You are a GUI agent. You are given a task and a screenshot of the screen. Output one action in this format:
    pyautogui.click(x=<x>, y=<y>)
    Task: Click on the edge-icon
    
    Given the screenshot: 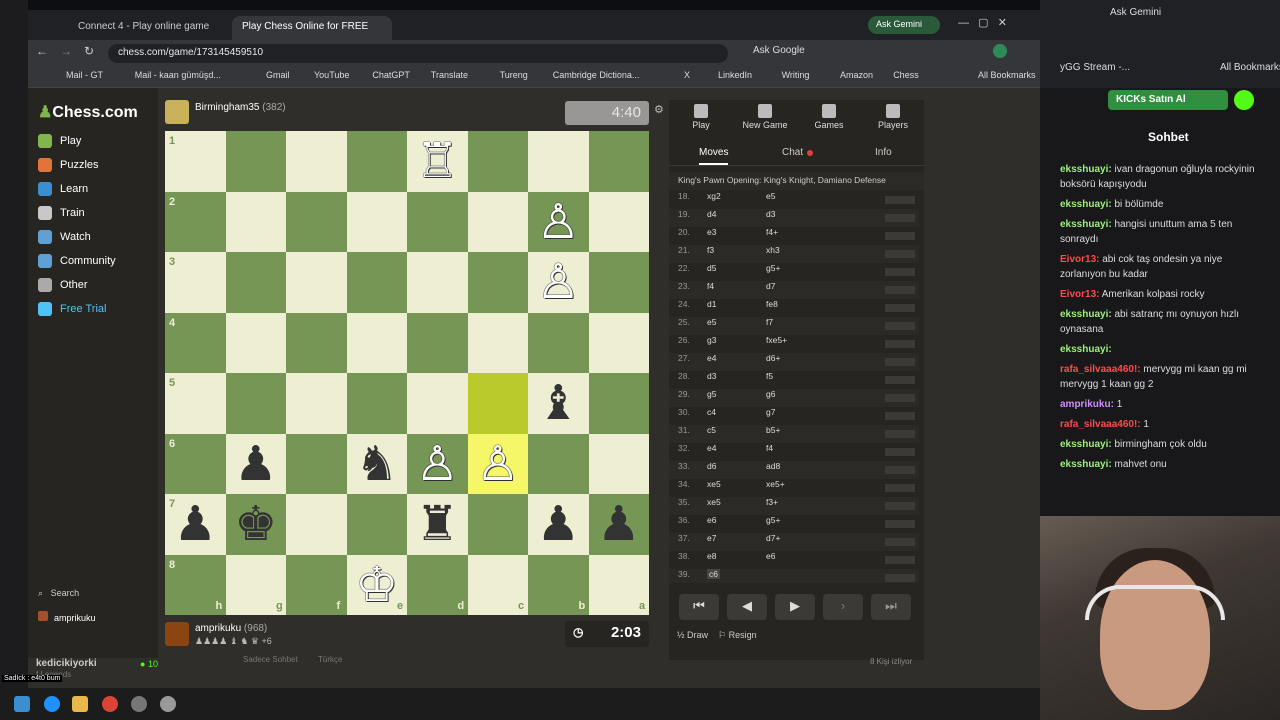 What is the action you would take?
    pyautogui.click(x=52, y=704)
    